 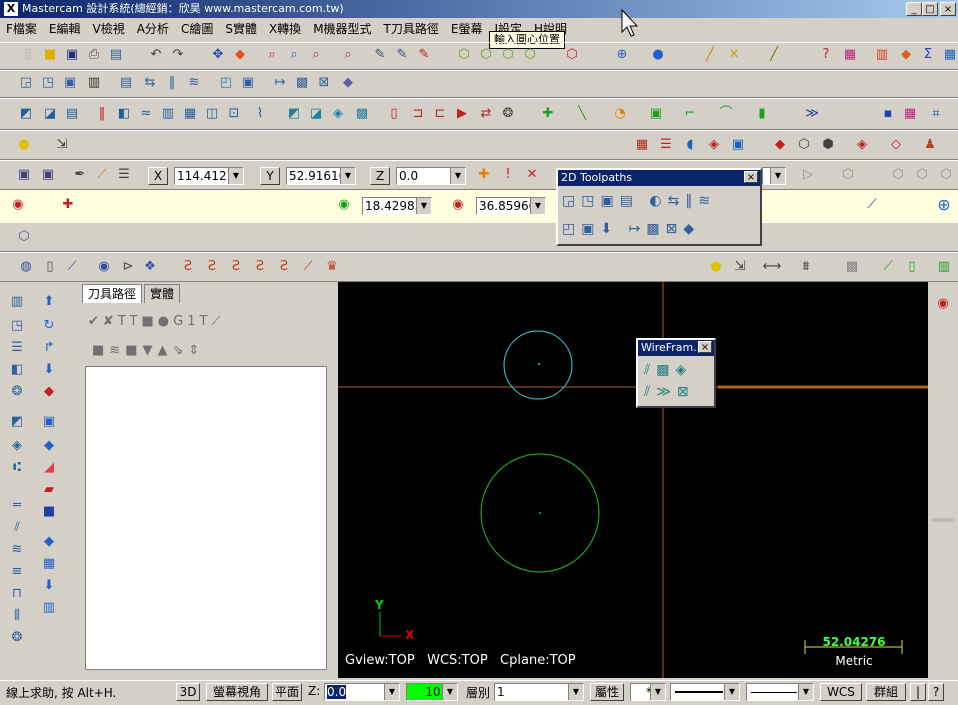 What do you see at coordinates (316, 114) in the screenshot?
I see `multiaxis-curve-icon: ◪` at bounding box center [316, 114].